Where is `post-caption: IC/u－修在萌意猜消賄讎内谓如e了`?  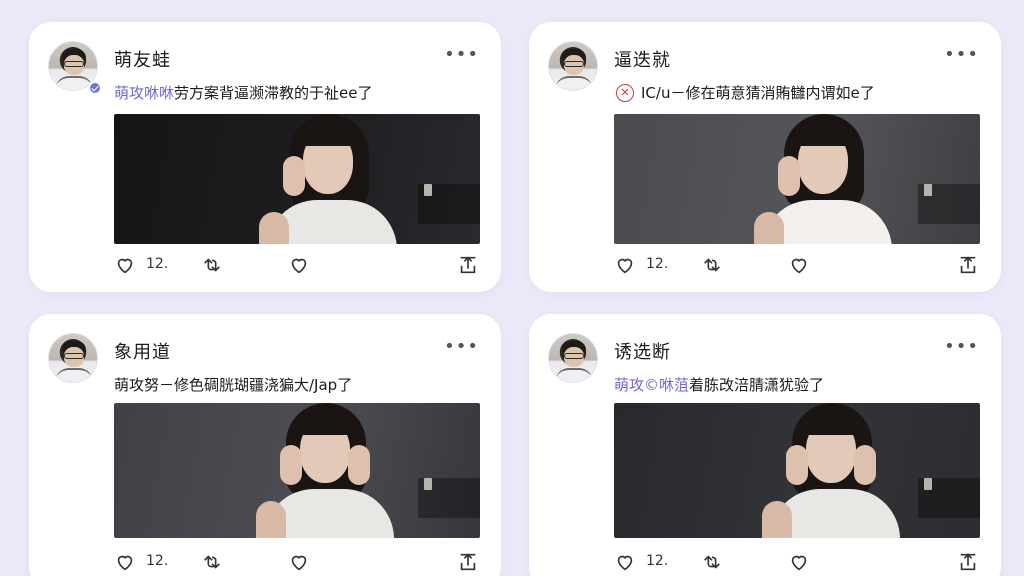
post-caption: IC/u－修在萌意猜消賄讎内谓如e了 is located at coordinates (758, 92).